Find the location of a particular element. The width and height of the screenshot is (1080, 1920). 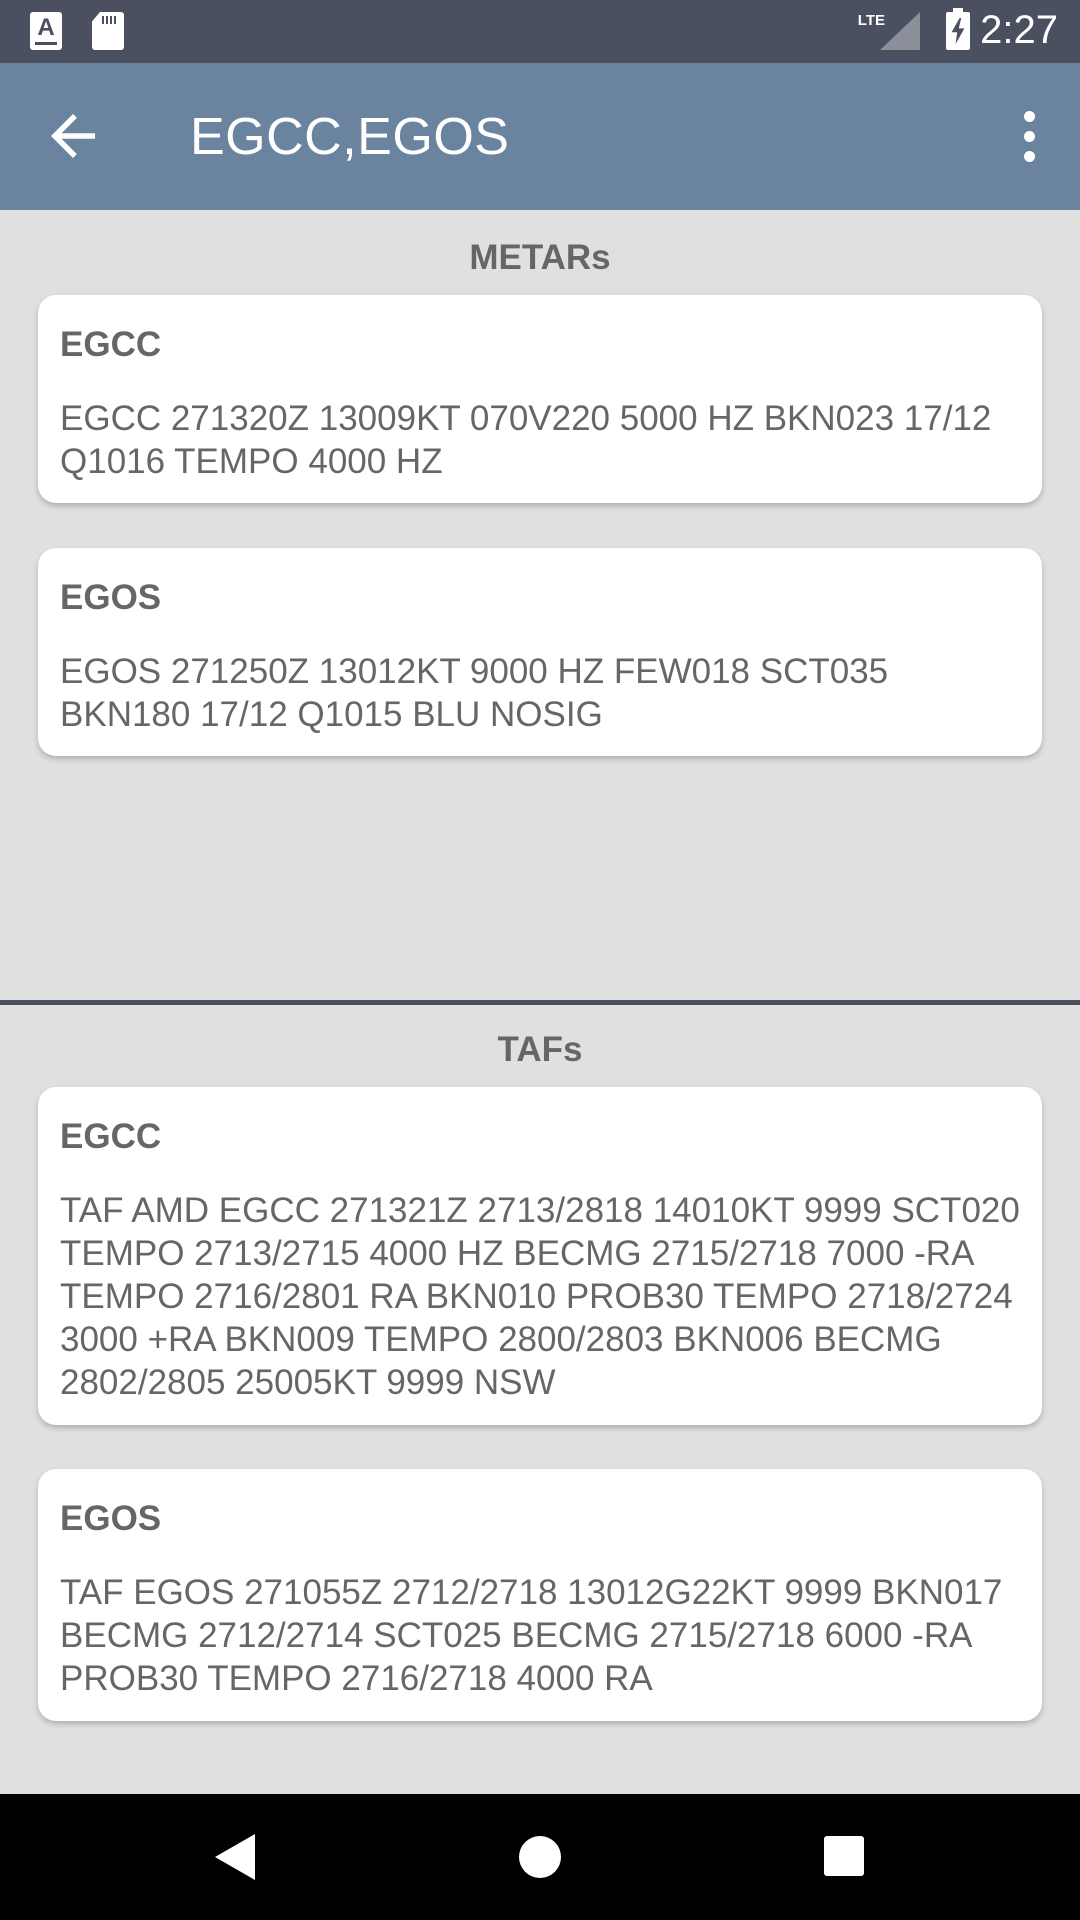

nav-recents-icon is located at coordinates (844, 1856).